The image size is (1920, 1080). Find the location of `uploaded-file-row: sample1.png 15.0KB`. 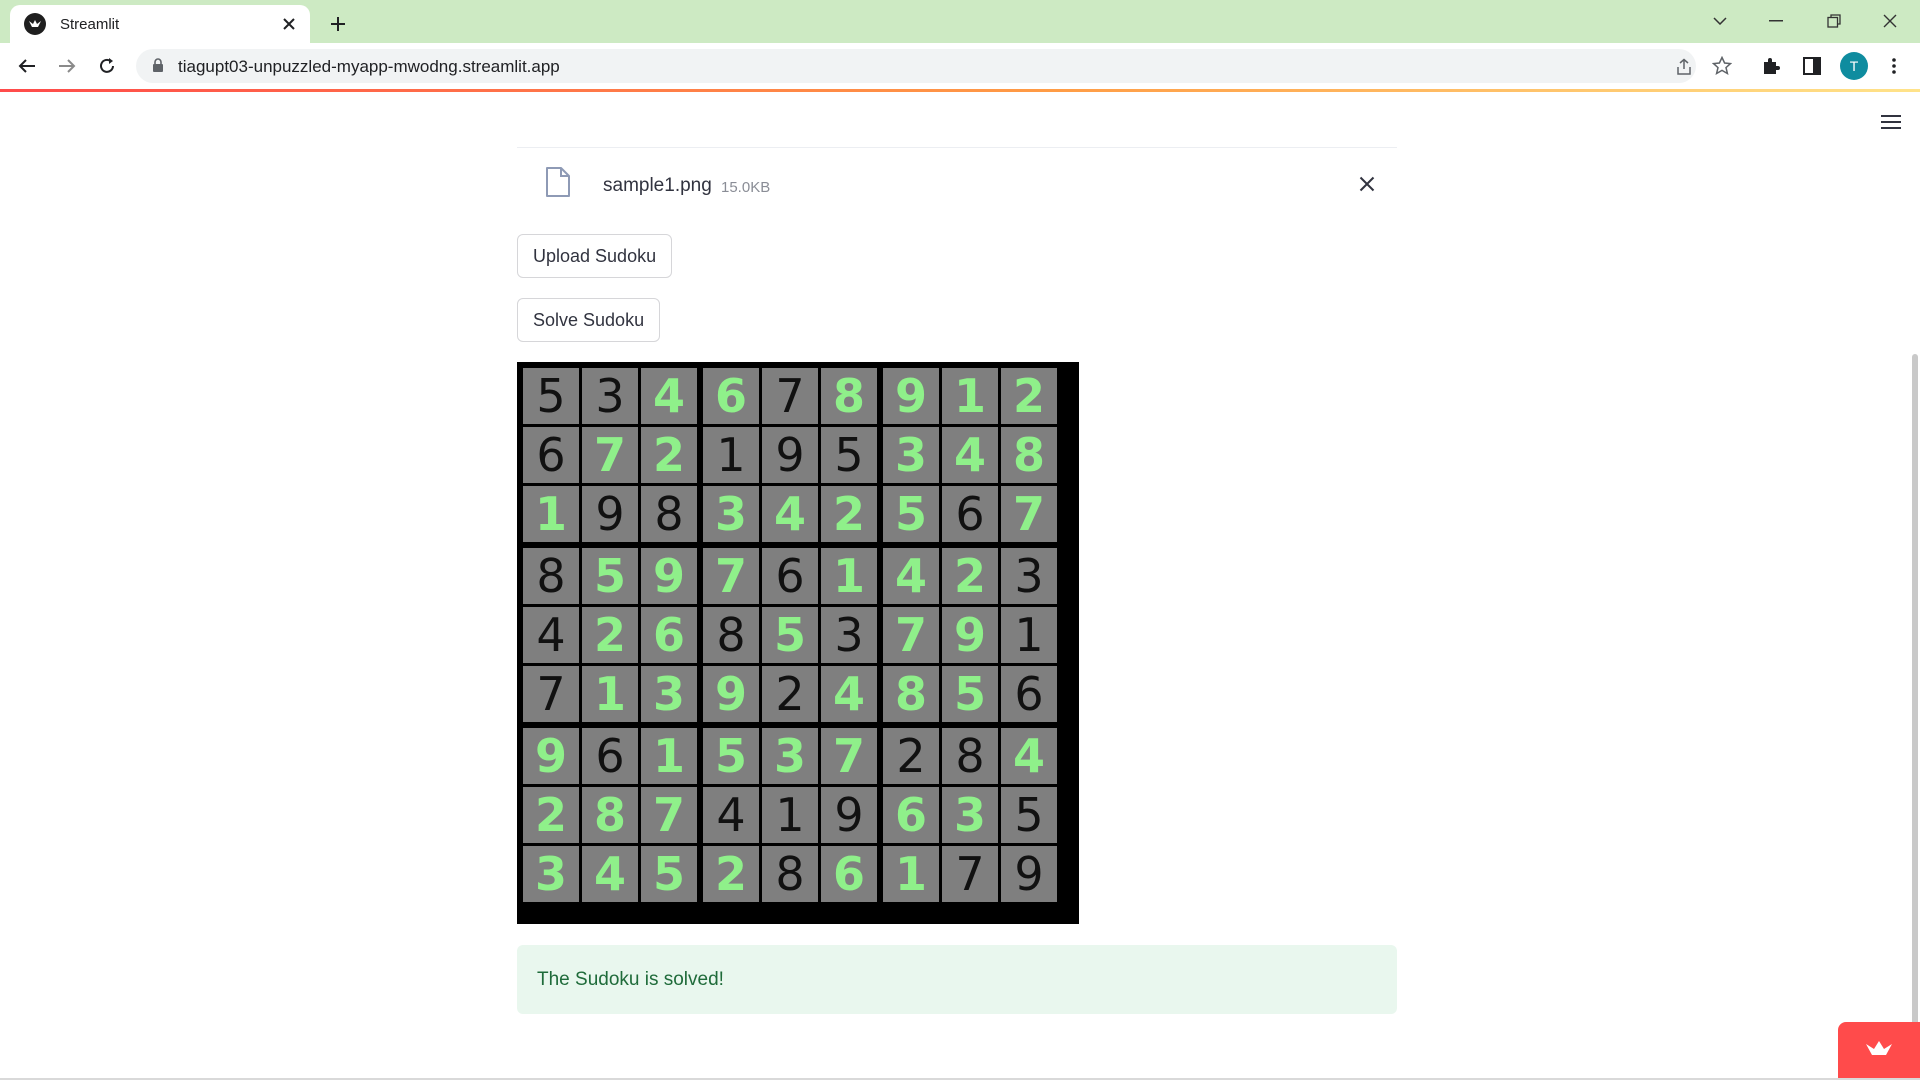

uploaded-file-row: sample1.png 15.0KB is located at coordinates (957, 184).